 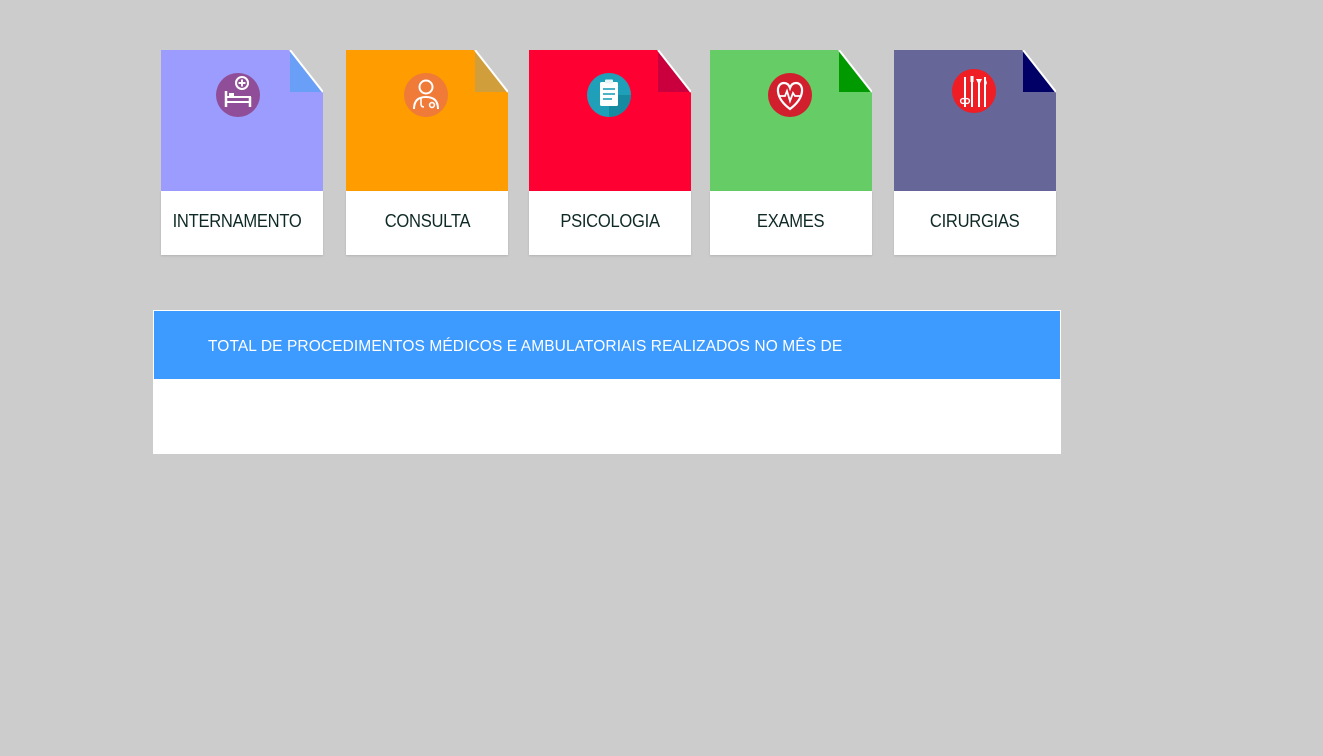 I want to click on card-label: CIRURGIAS, so click(x=975, y=221).